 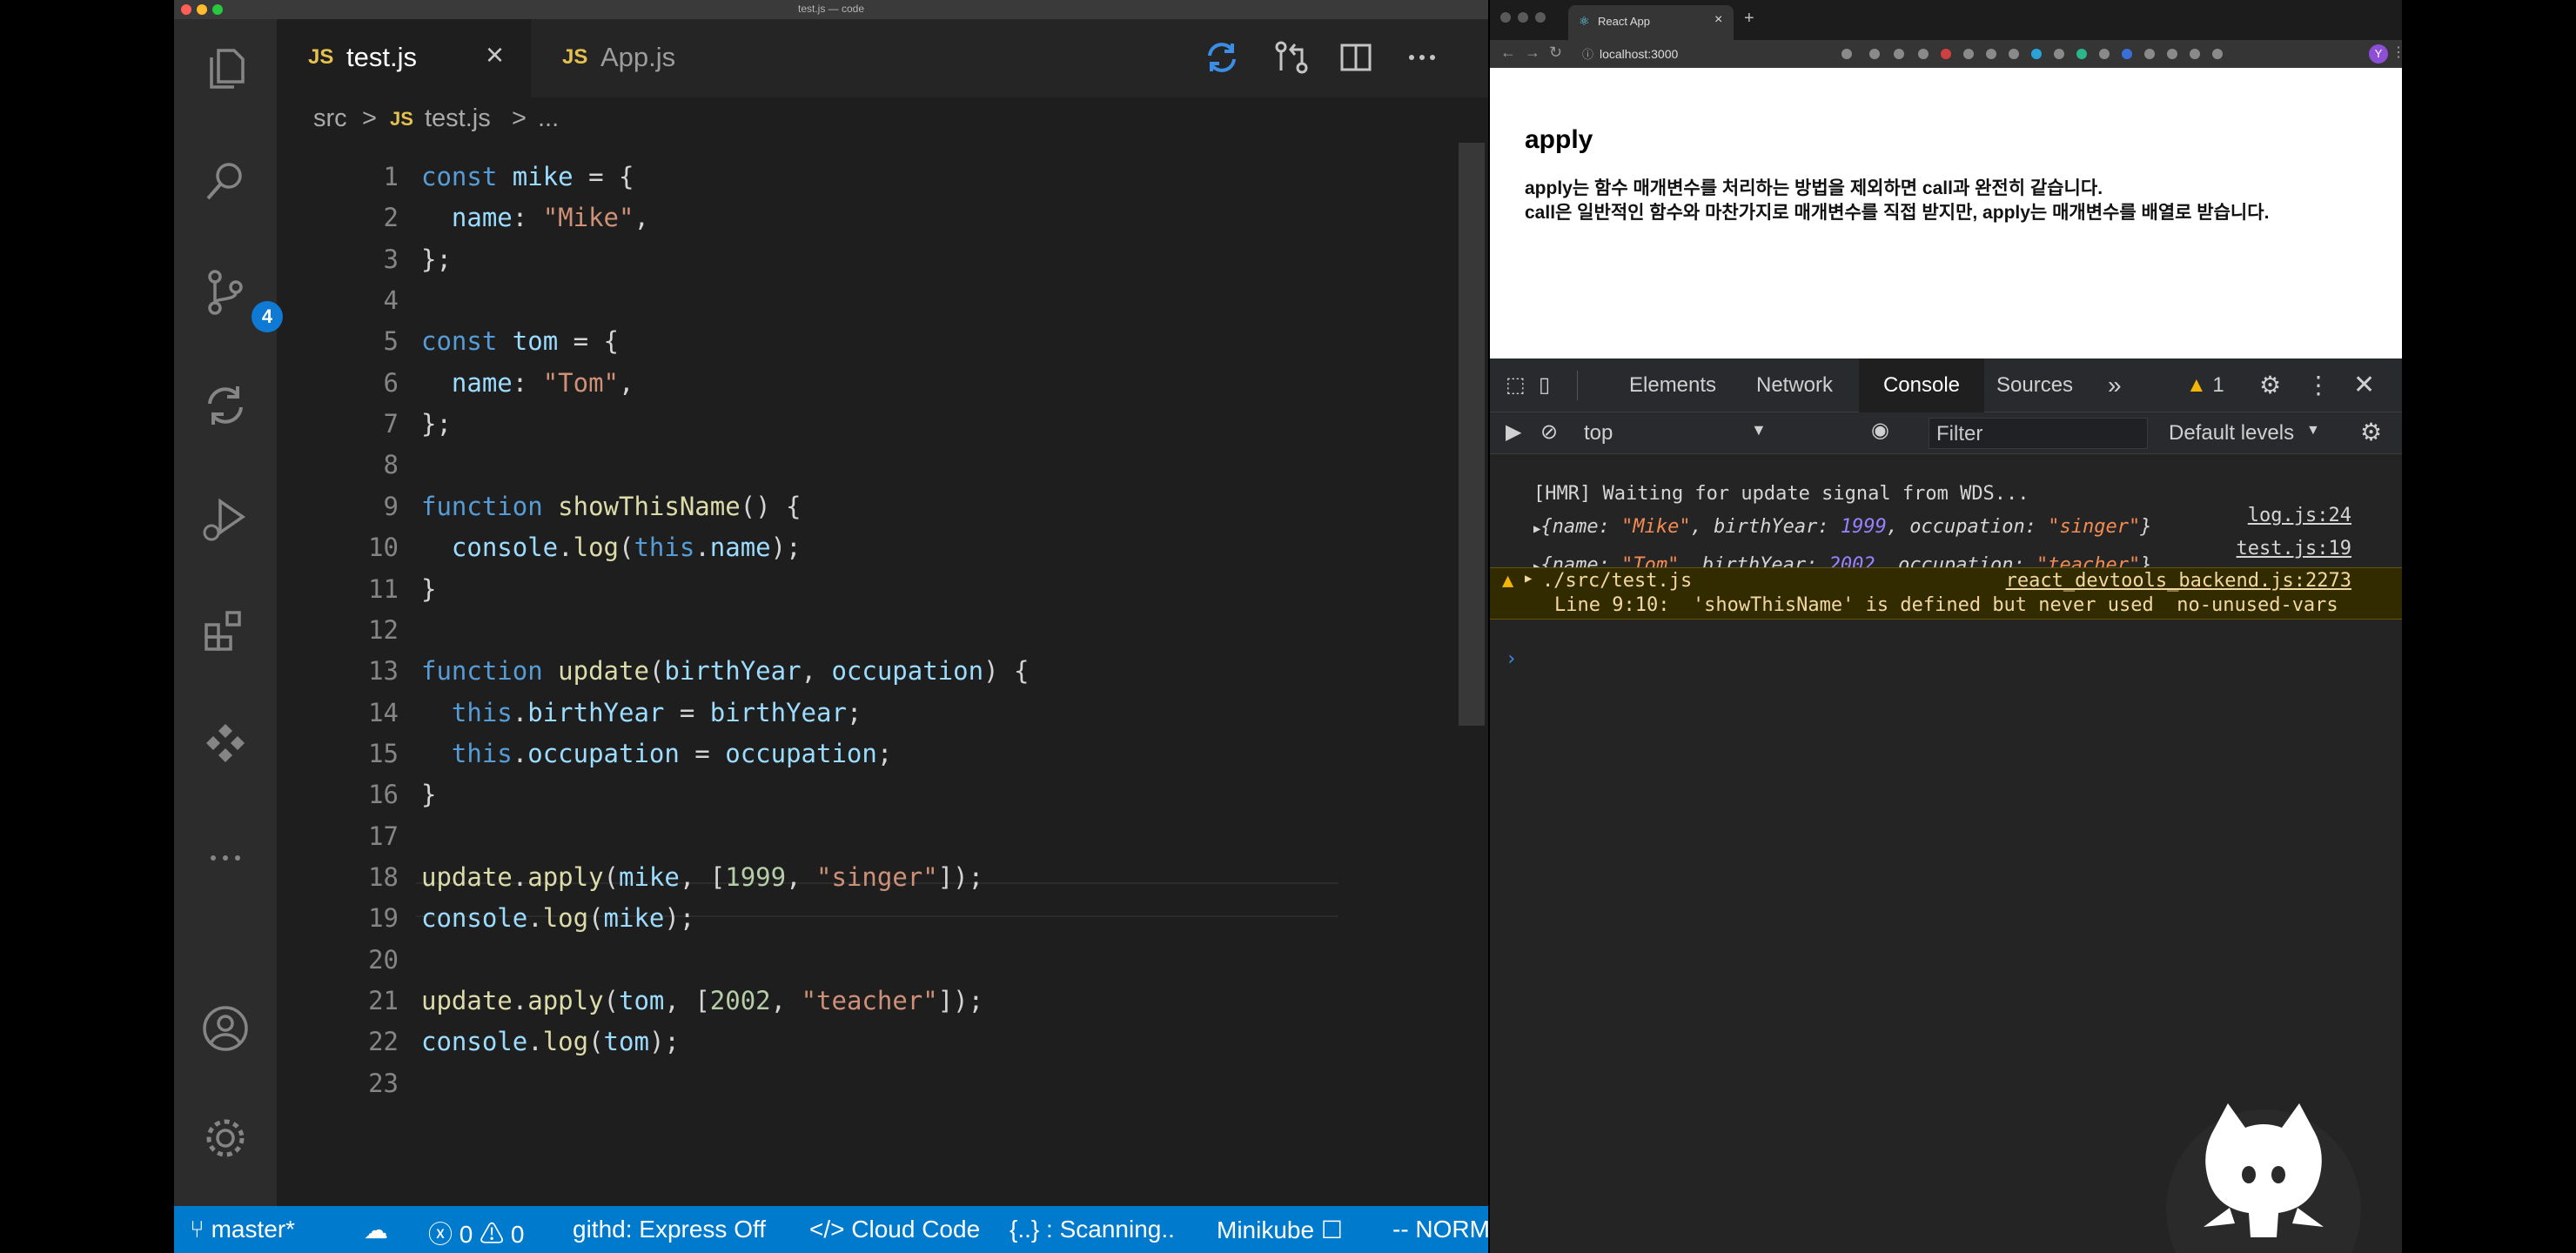 What do you see at coordinates (1555, 53) in the screenshot?
I see `reload-icon: ↻` at bounding box center [1555, 53].